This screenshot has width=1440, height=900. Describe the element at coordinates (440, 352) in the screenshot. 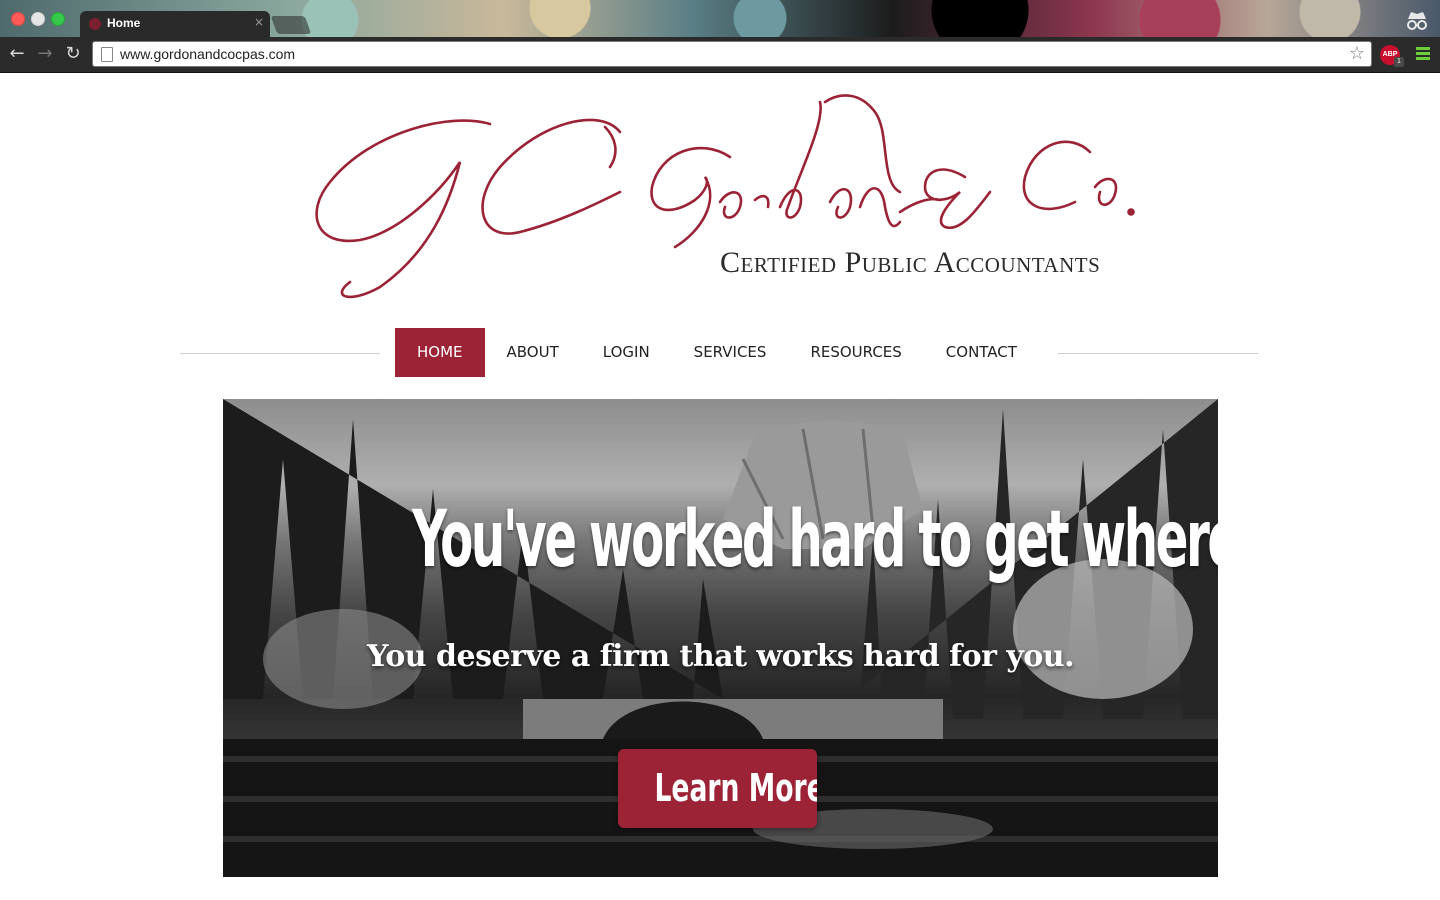

I see `nav-item-home: HOME` at that location.